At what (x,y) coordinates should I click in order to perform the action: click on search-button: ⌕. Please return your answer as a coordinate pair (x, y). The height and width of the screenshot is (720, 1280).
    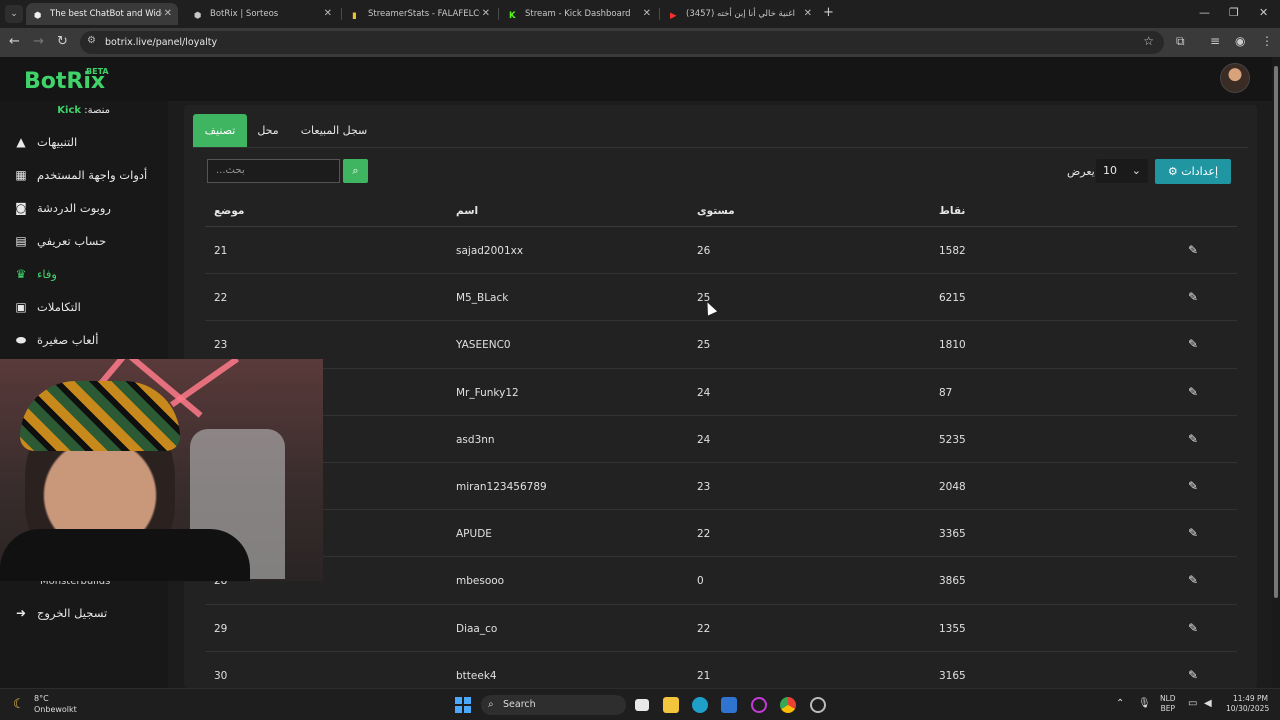
    Looking at the image, I should click on (355, 171).